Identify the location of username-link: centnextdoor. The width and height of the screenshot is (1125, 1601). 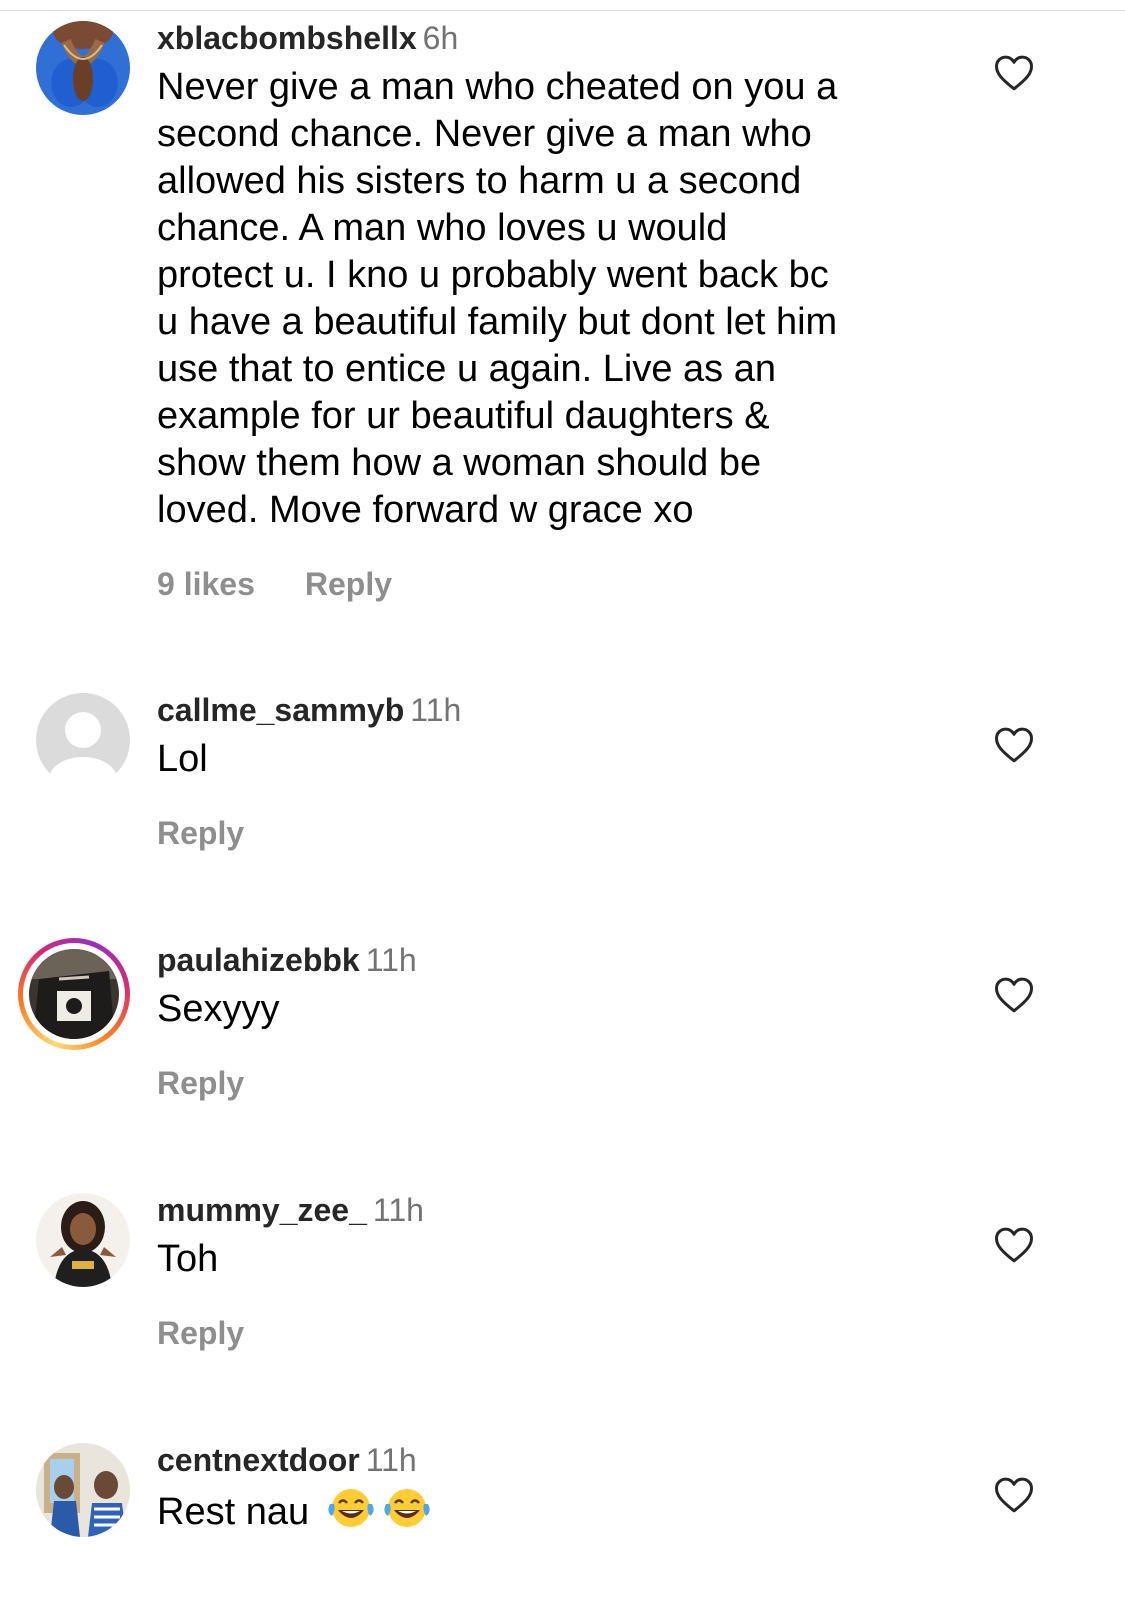
(258, 1460).